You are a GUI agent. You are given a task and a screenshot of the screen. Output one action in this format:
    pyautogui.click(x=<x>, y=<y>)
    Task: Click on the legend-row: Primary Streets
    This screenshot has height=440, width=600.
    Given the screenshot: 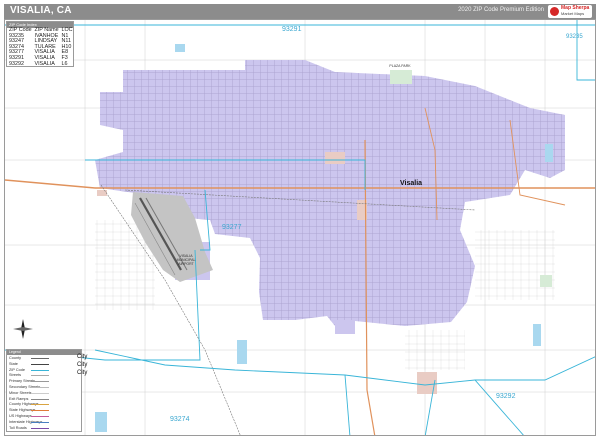 What is the action you would take?
    pyautogui.click(x=29, y=381)
    